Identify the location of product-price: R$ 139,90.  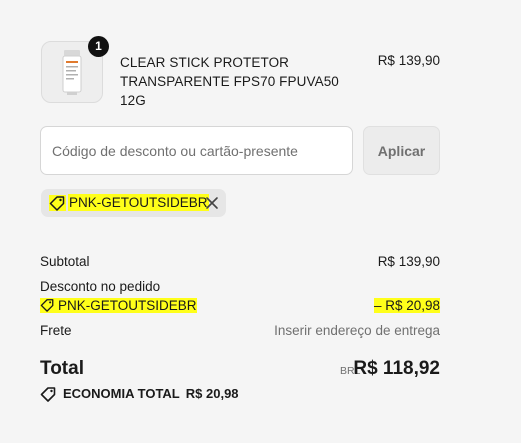
(408, 60).